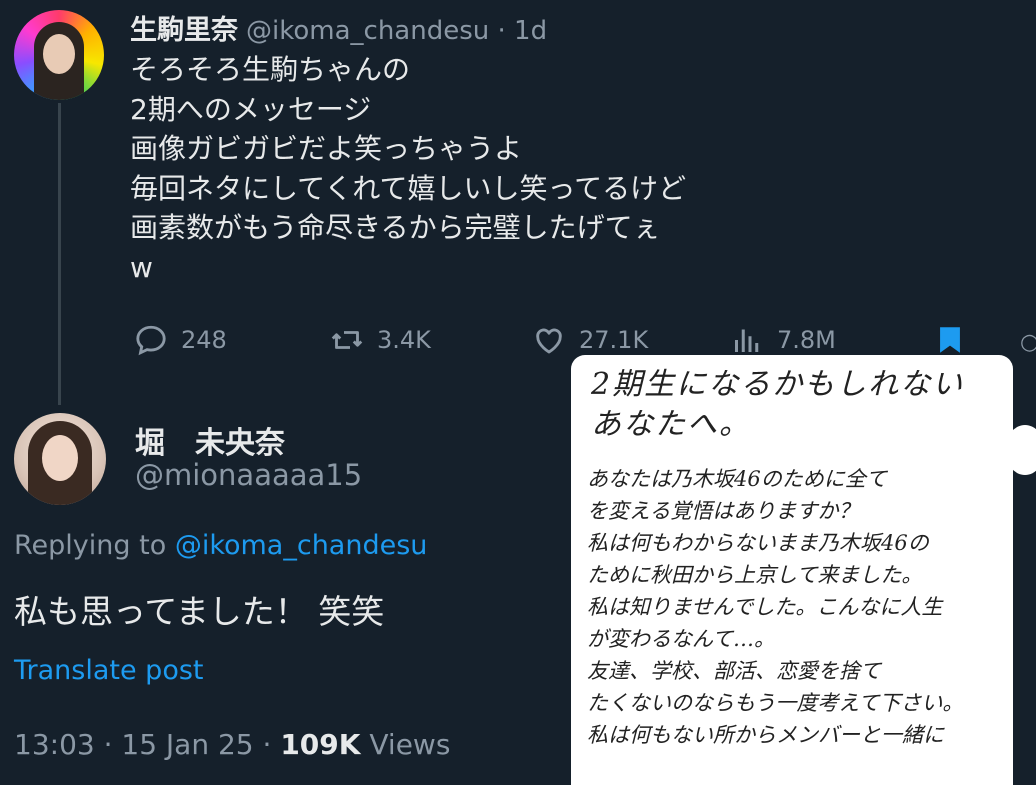 The height and width of the screenshot is (785, 1036). I want to click on tweet-line: 画素数がもう命尽きるから完璧したげてぇ, so click(395, 227).